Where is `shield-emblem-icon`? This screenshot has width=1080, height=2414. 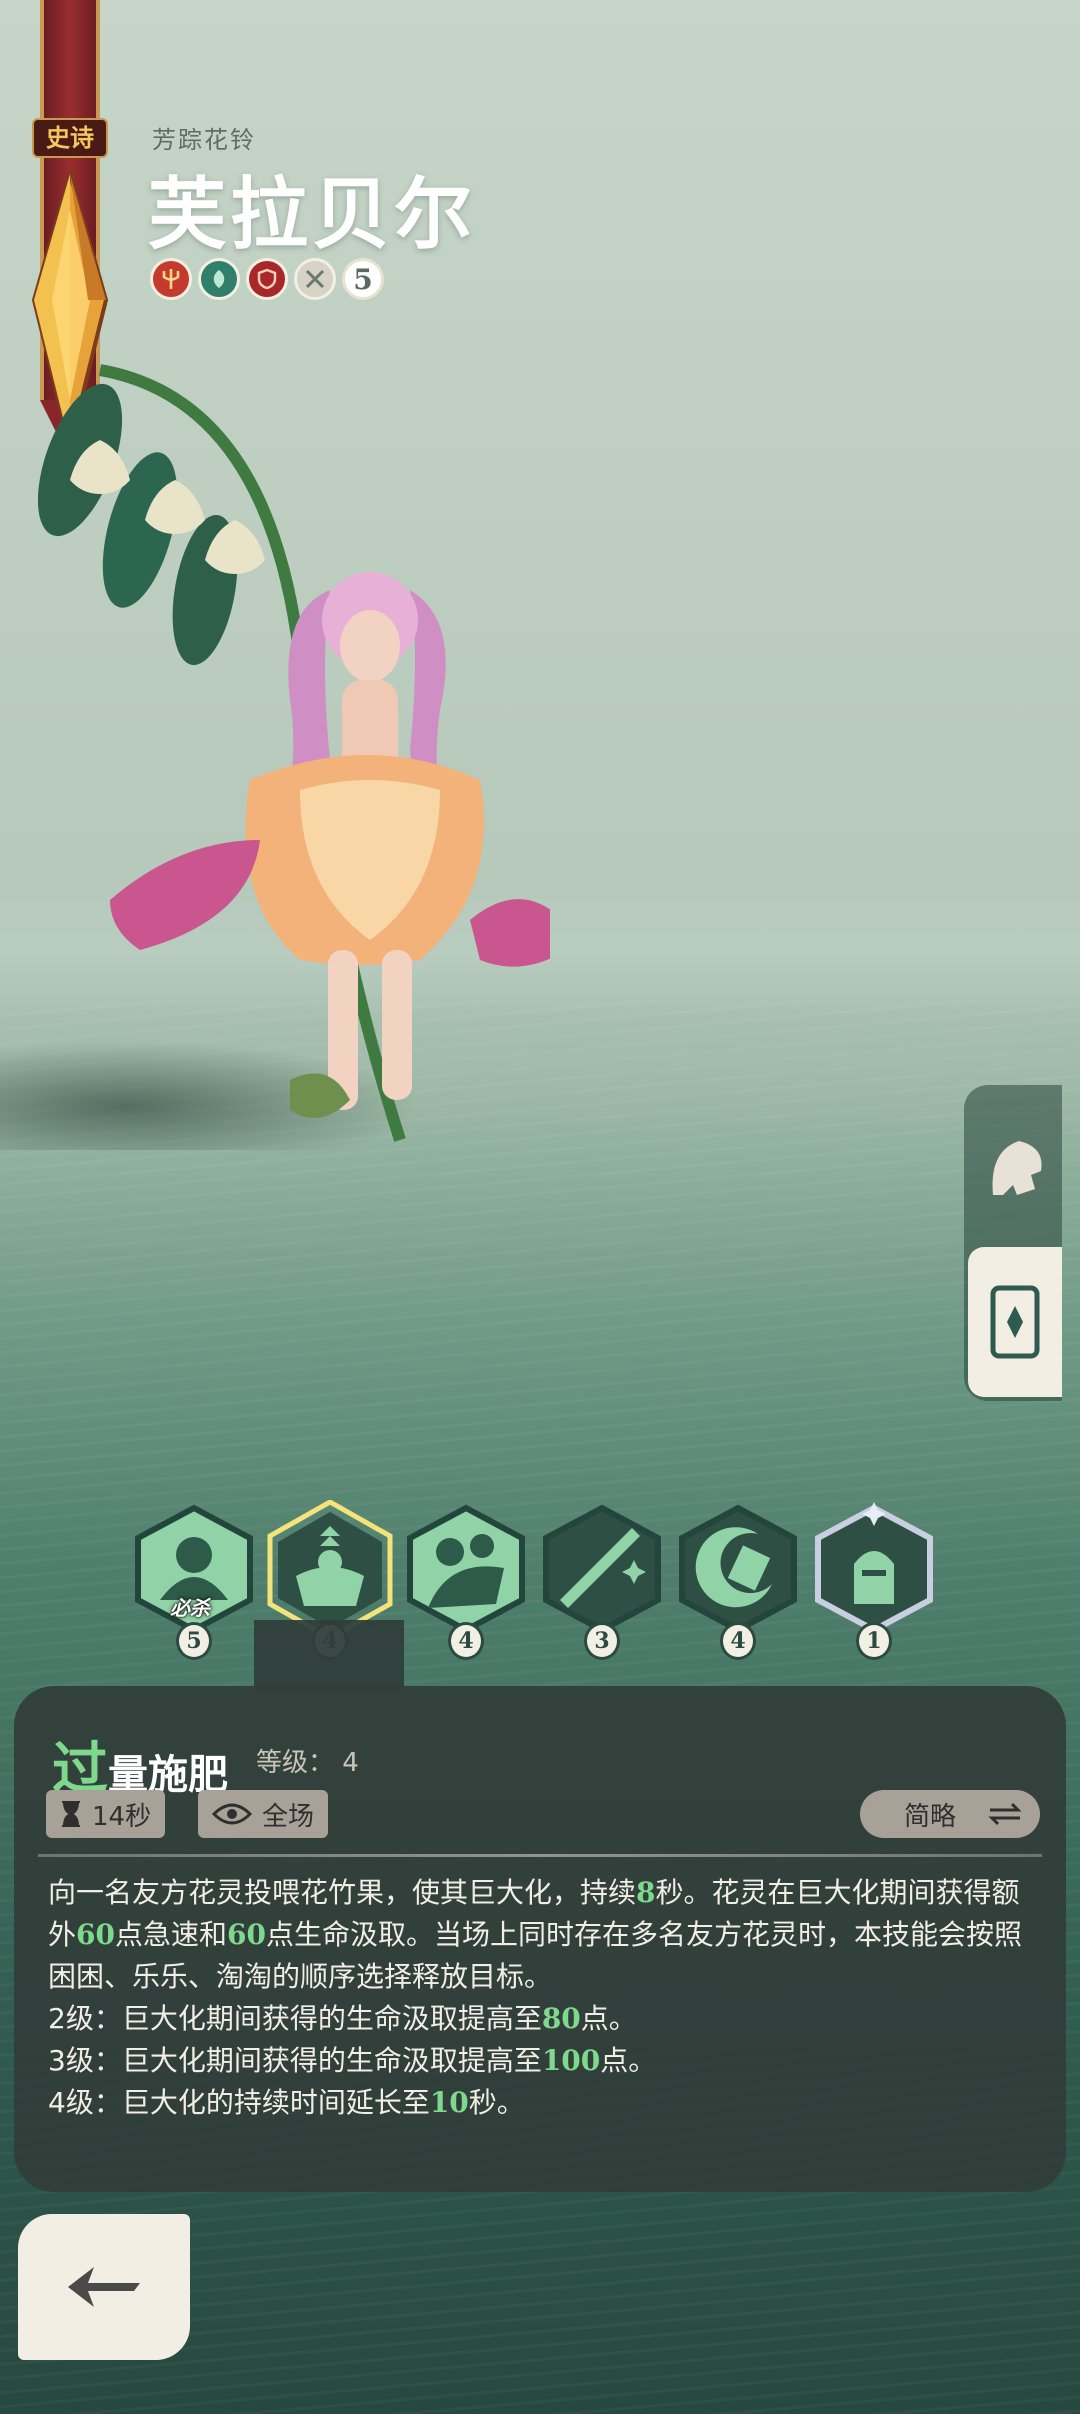 shield-emblem-icon is located at coordinates (267, 279).